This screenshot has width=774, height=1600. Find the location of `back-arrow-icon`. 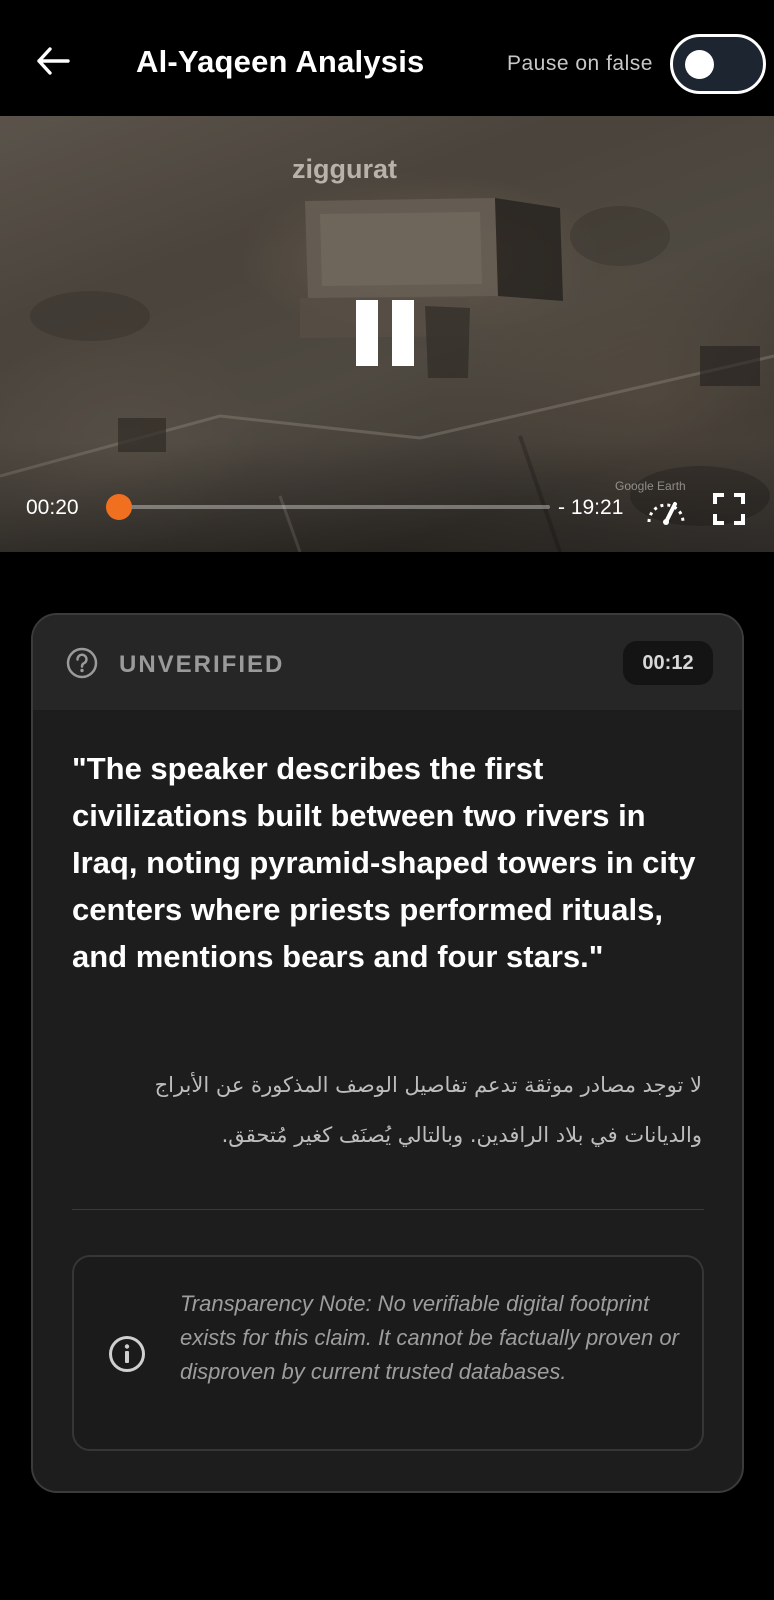

back-arrow-icon is located at coordinates (53, 61).